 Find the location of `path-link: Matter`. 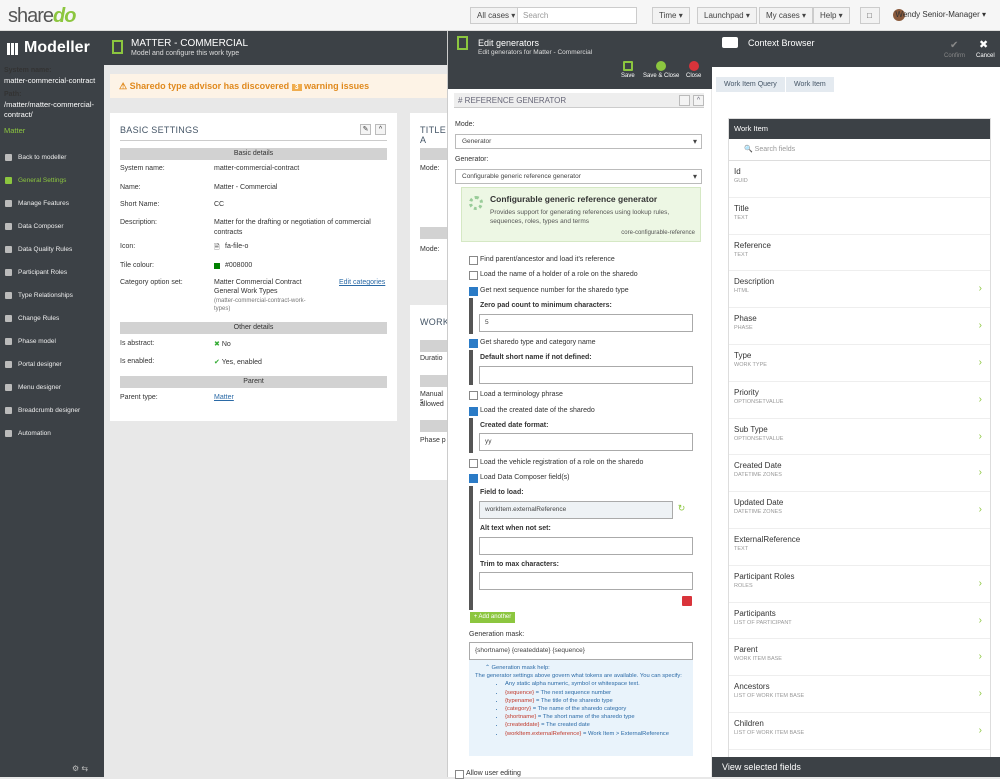

path-link: Matter is located at coordinates (14, 131).